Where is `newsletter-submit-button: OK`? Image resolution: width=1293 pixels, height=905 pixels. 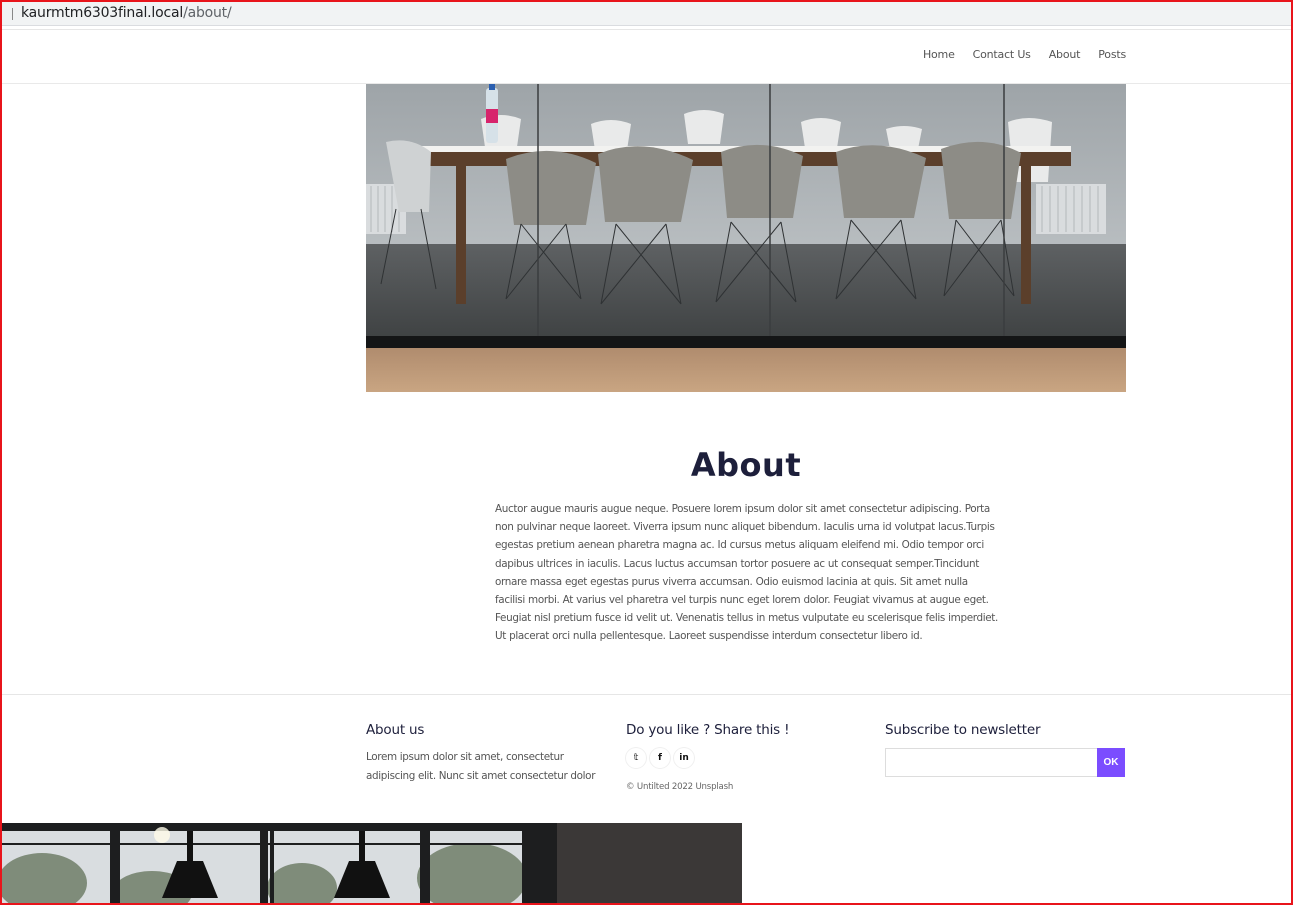 newsletter-submit-button: OK is located at coordinates (1111, 762).